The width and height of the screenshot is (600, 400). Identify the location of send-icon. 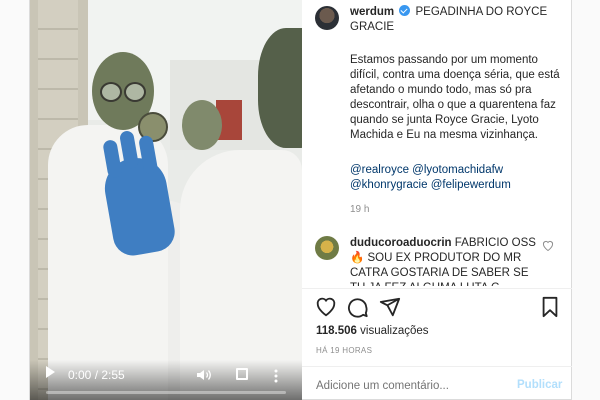
(390, 307).